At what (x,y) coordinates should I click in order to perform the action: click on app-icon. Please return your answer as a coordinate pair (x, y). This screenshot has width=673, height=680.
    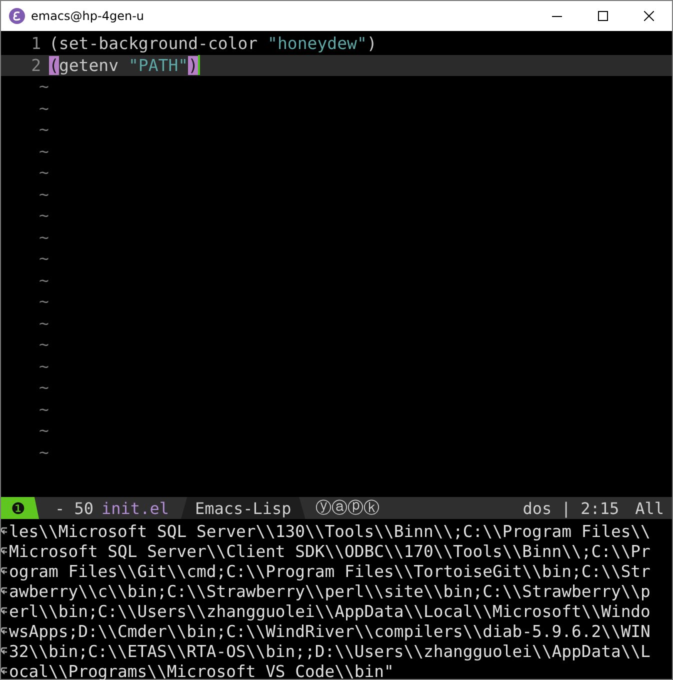
    Looking at the image, I should click on (17, 16).